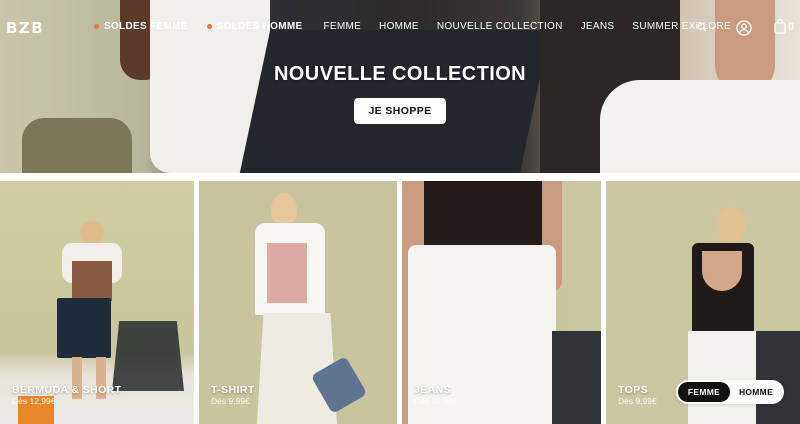 The width and height of the screenshot is (800, 424). I want to click on category-price: Dès 12,99€, so click(34, 401).